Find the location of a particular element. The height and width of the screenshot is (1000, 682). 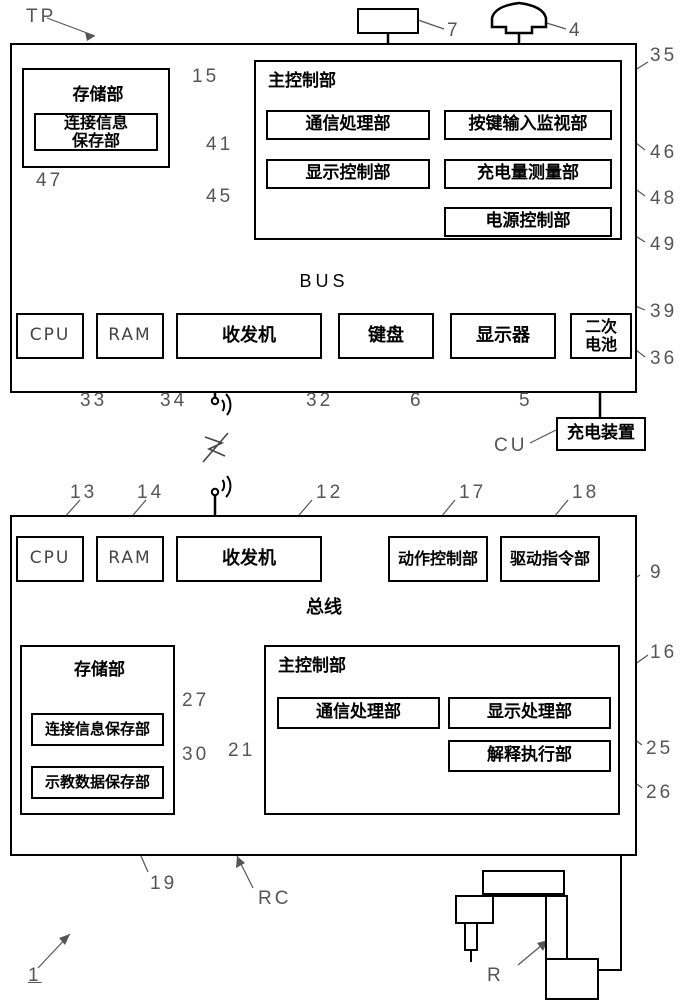

robot-code-label: R is located at coordinates (495, 975).